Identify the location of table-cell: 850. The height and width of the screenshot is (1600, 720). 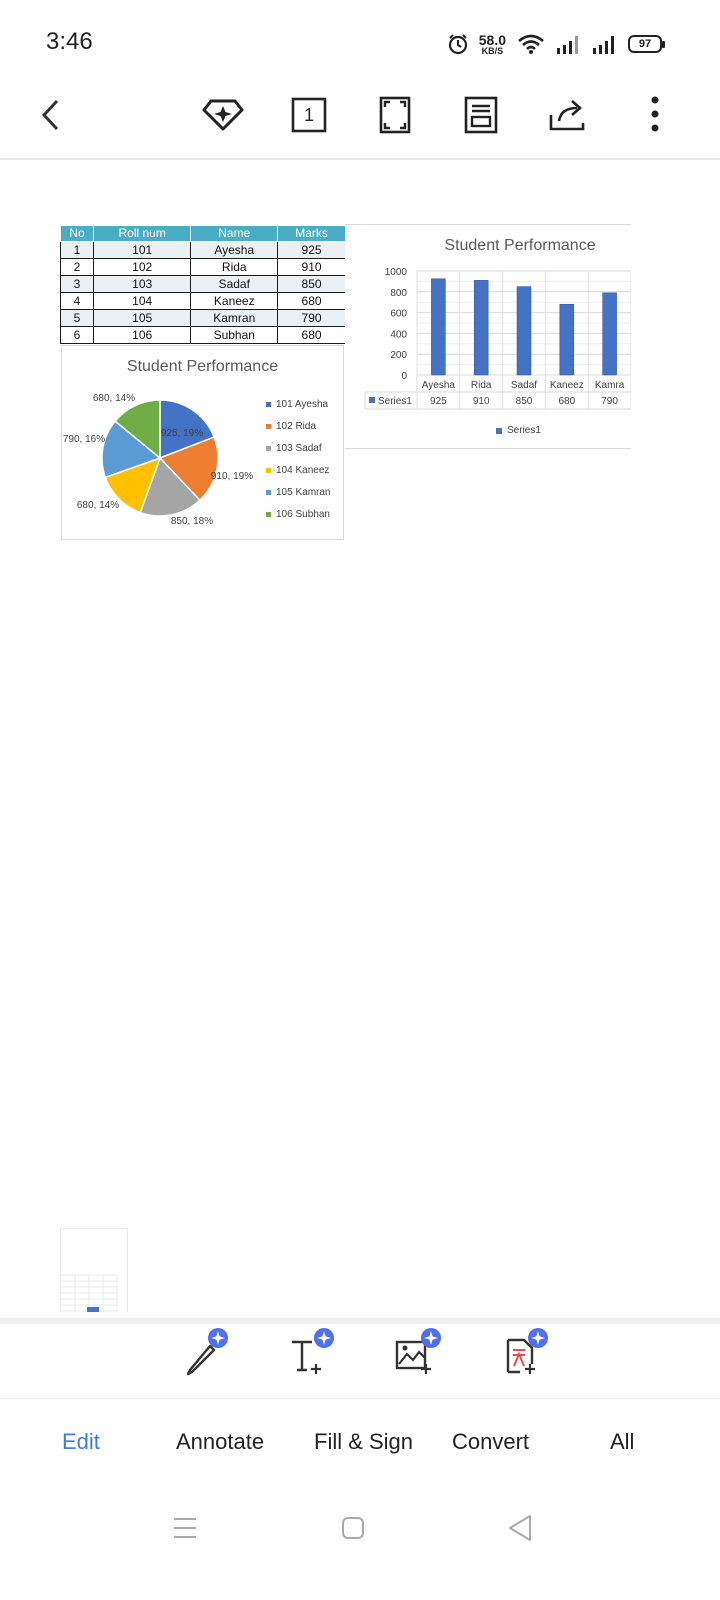
(311, 284).